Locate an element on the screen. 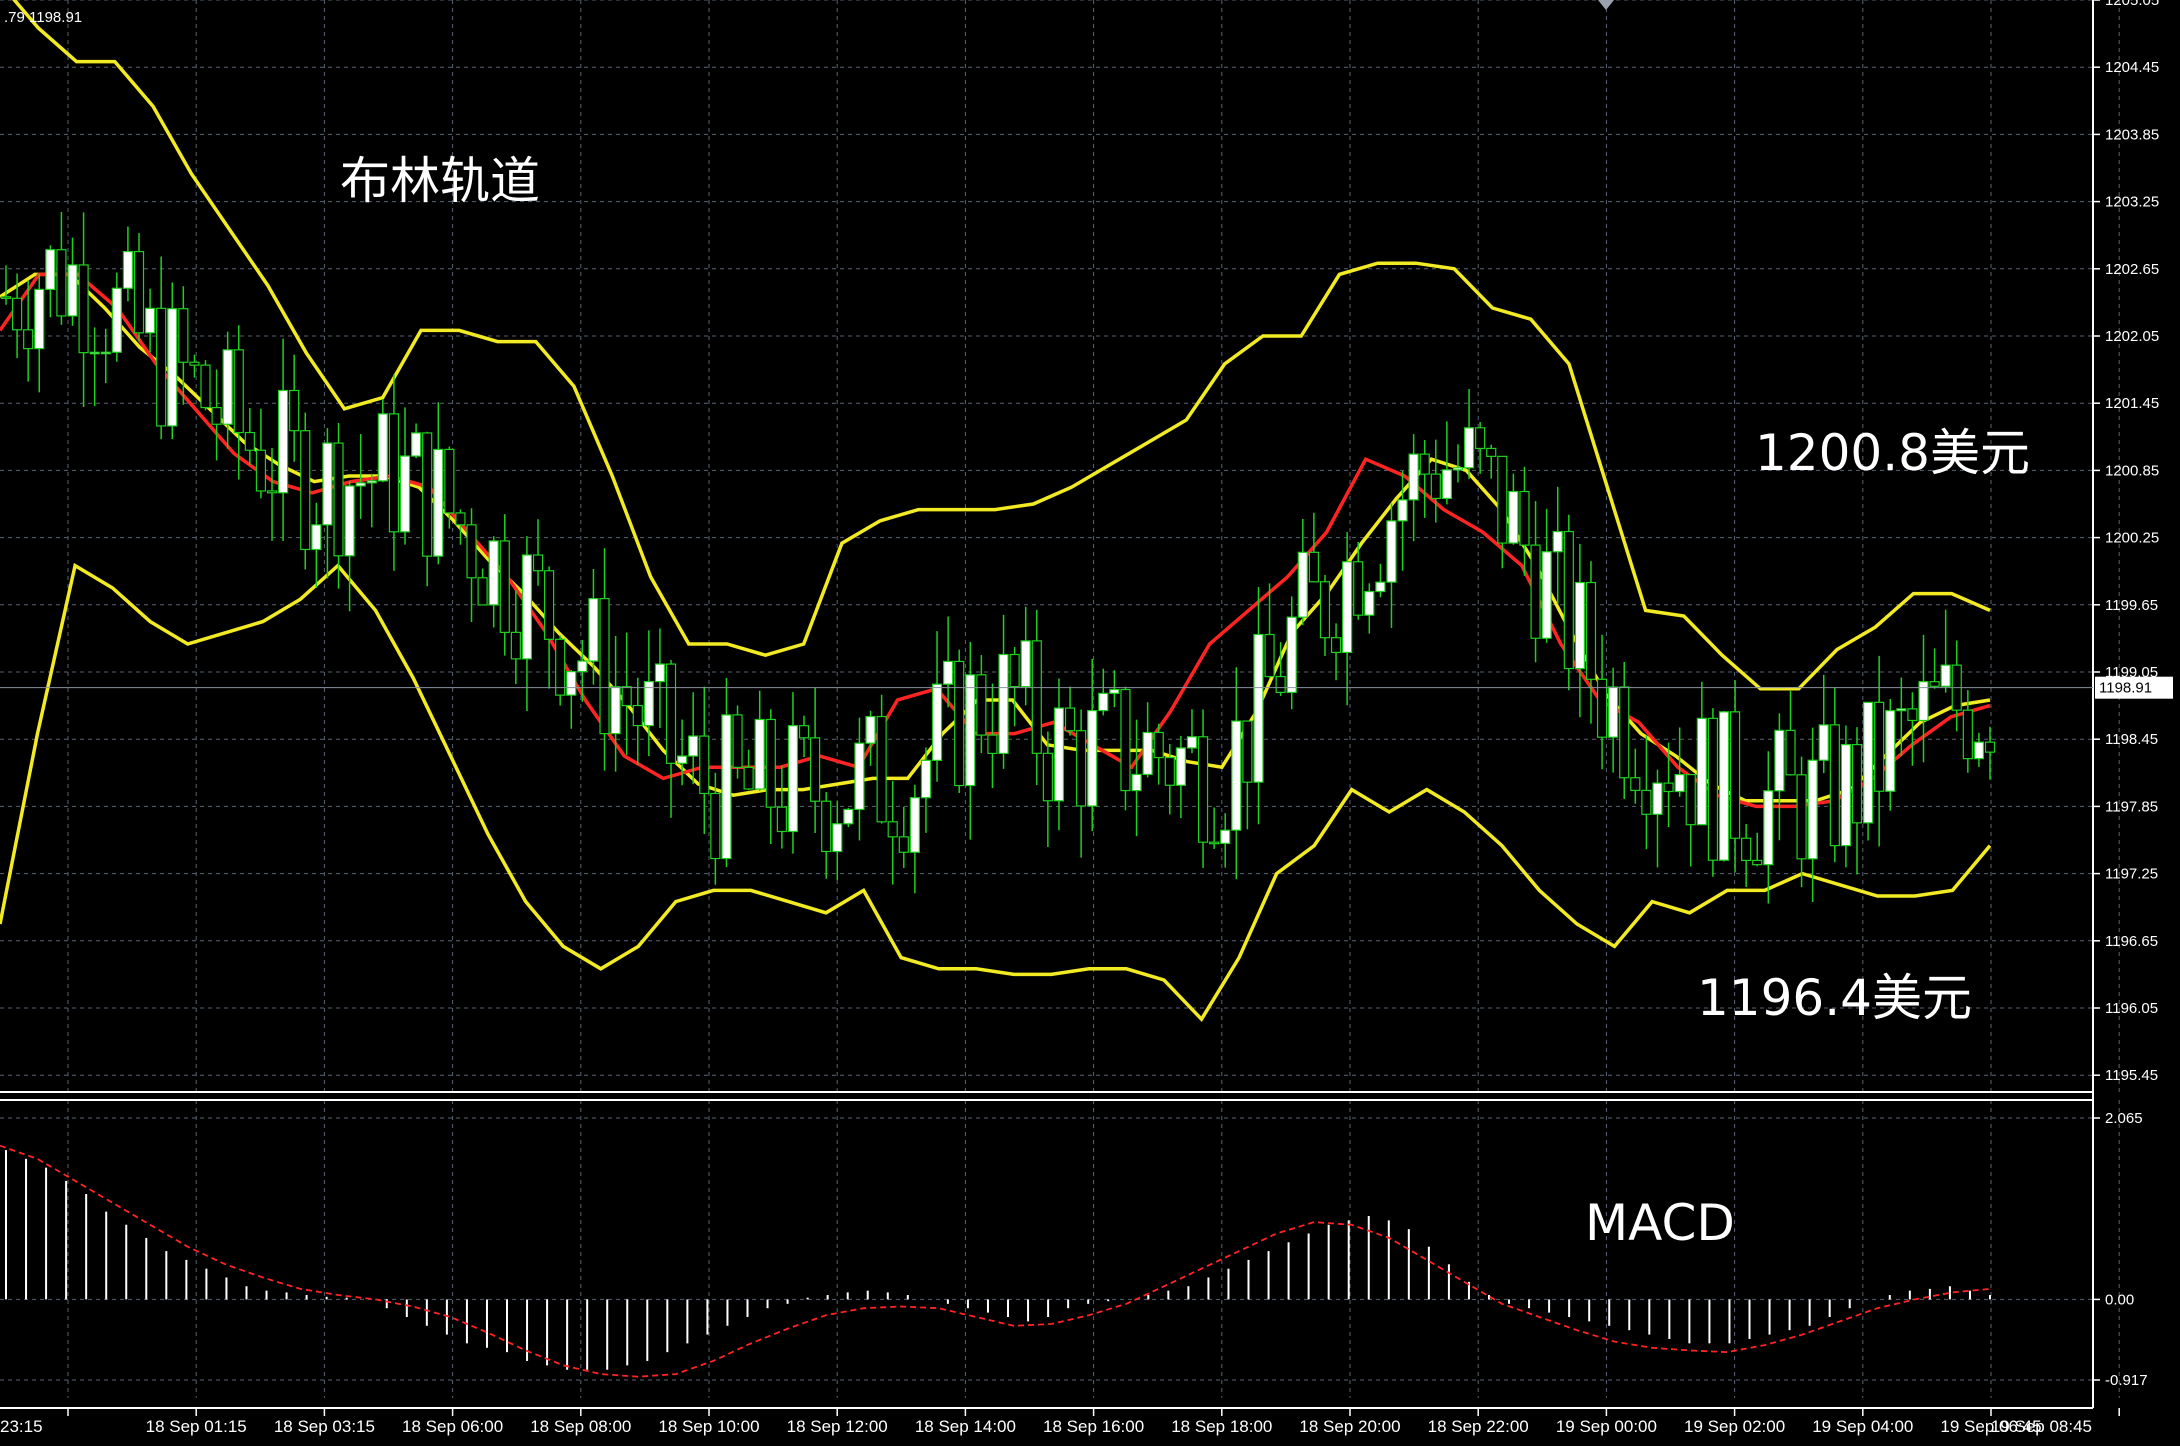  macd-axis-label: 2.065 is located at coordinates (2124, 1118).